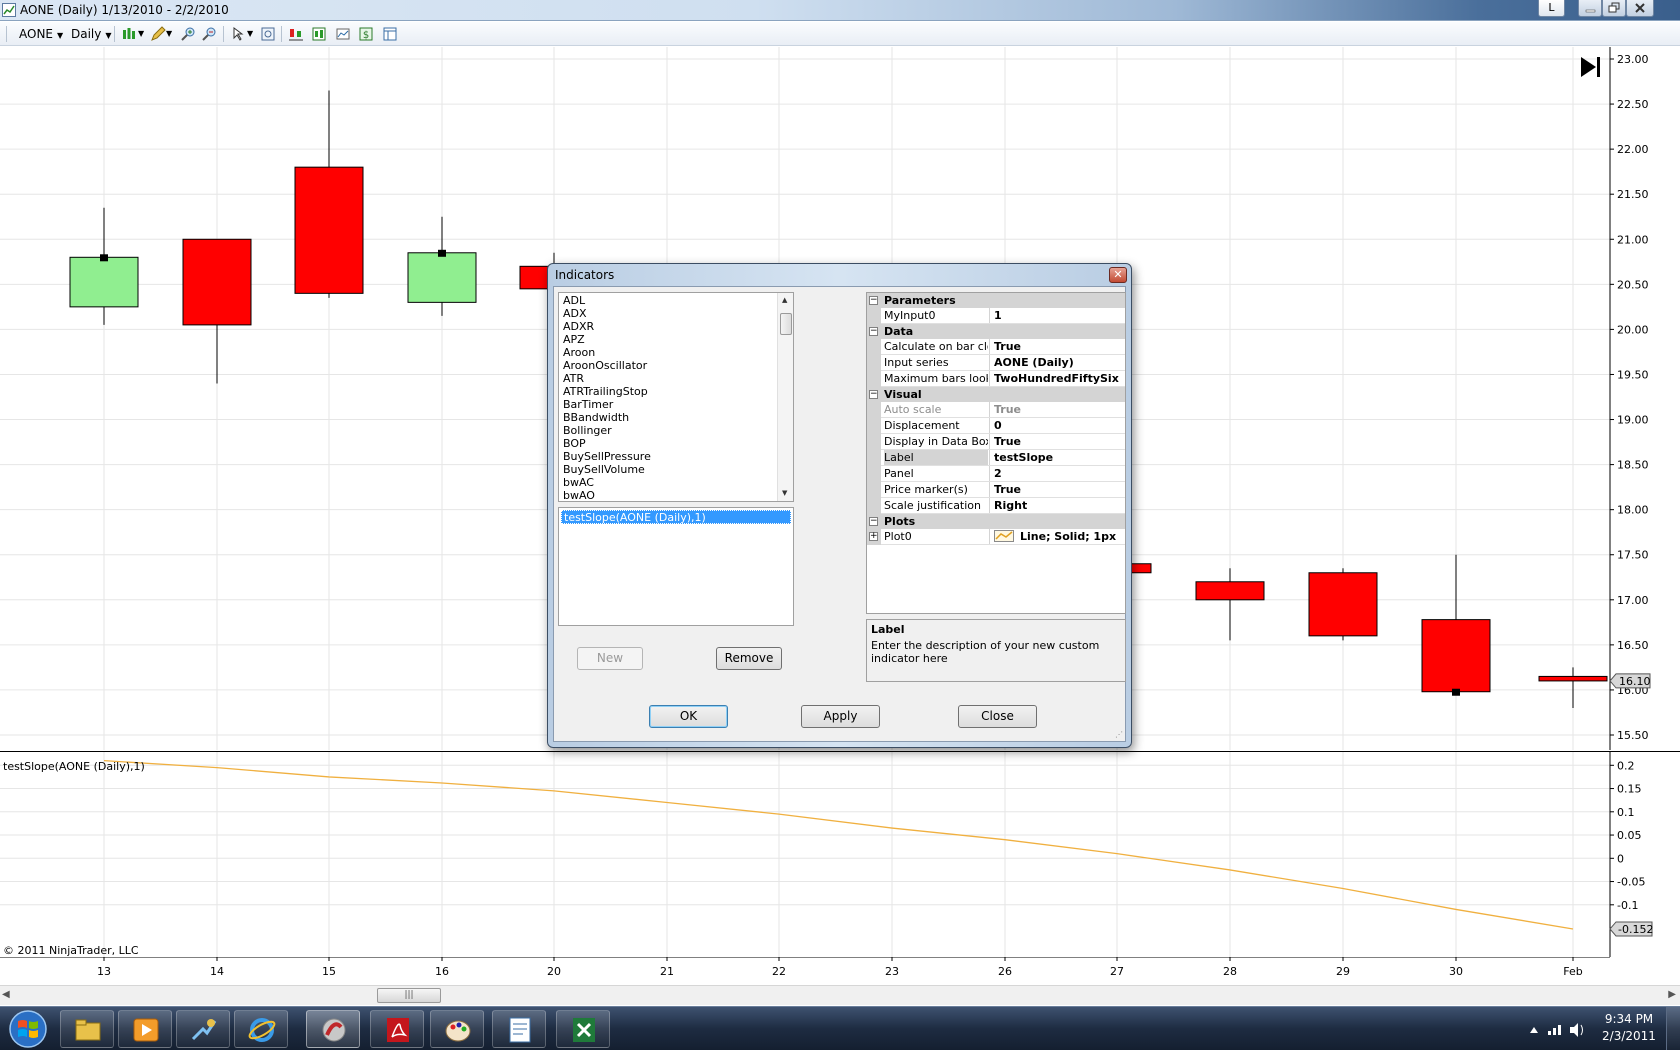 This screenshot has height=1050, width=1680. I want to click on list-item: ADL, so click(668, 300).